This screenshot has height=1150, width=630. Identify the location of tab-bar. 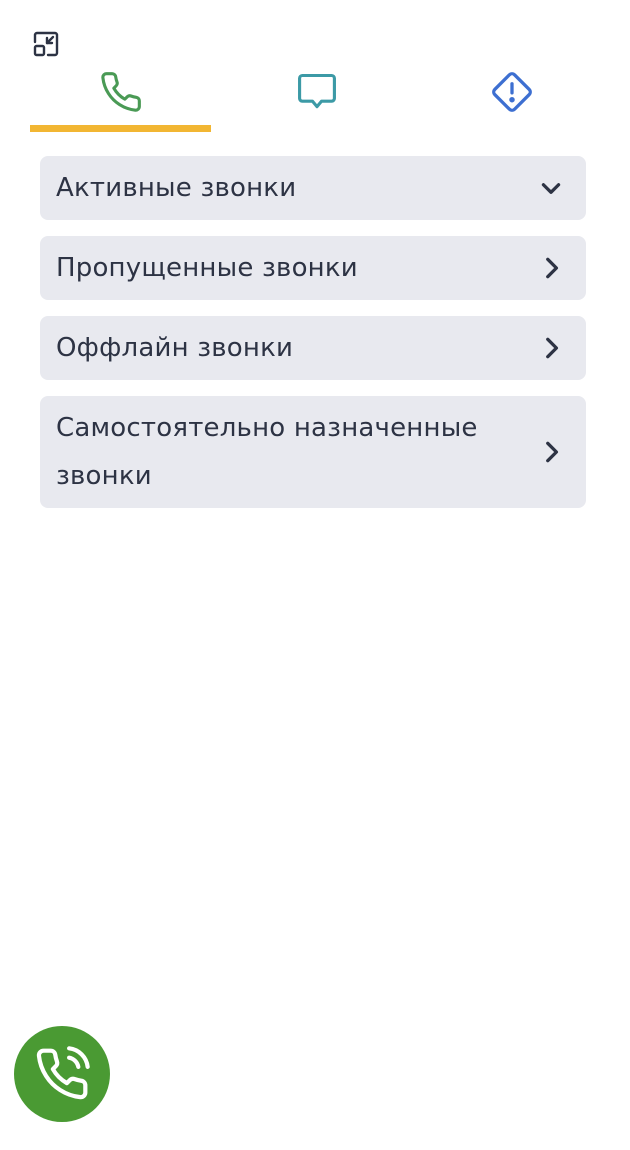
(315, 99).